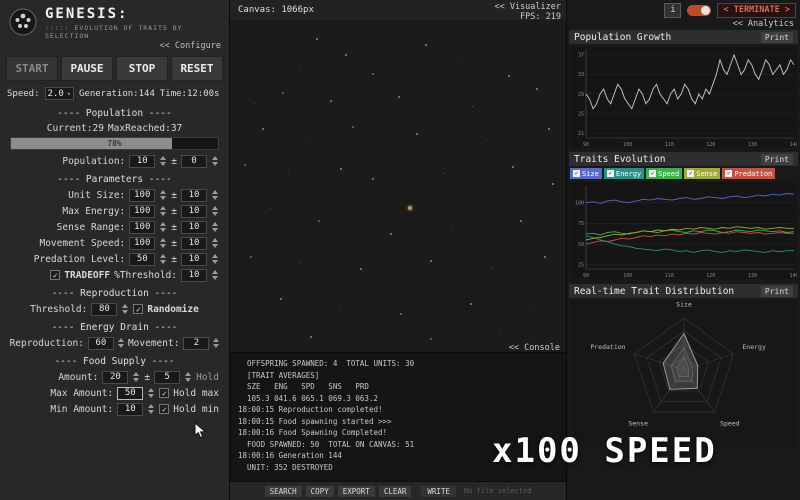 Image resolution: width=800 pixels, height=500 pixels. I want to click on hold-min-checkbox: ✓, so click(164, 409).